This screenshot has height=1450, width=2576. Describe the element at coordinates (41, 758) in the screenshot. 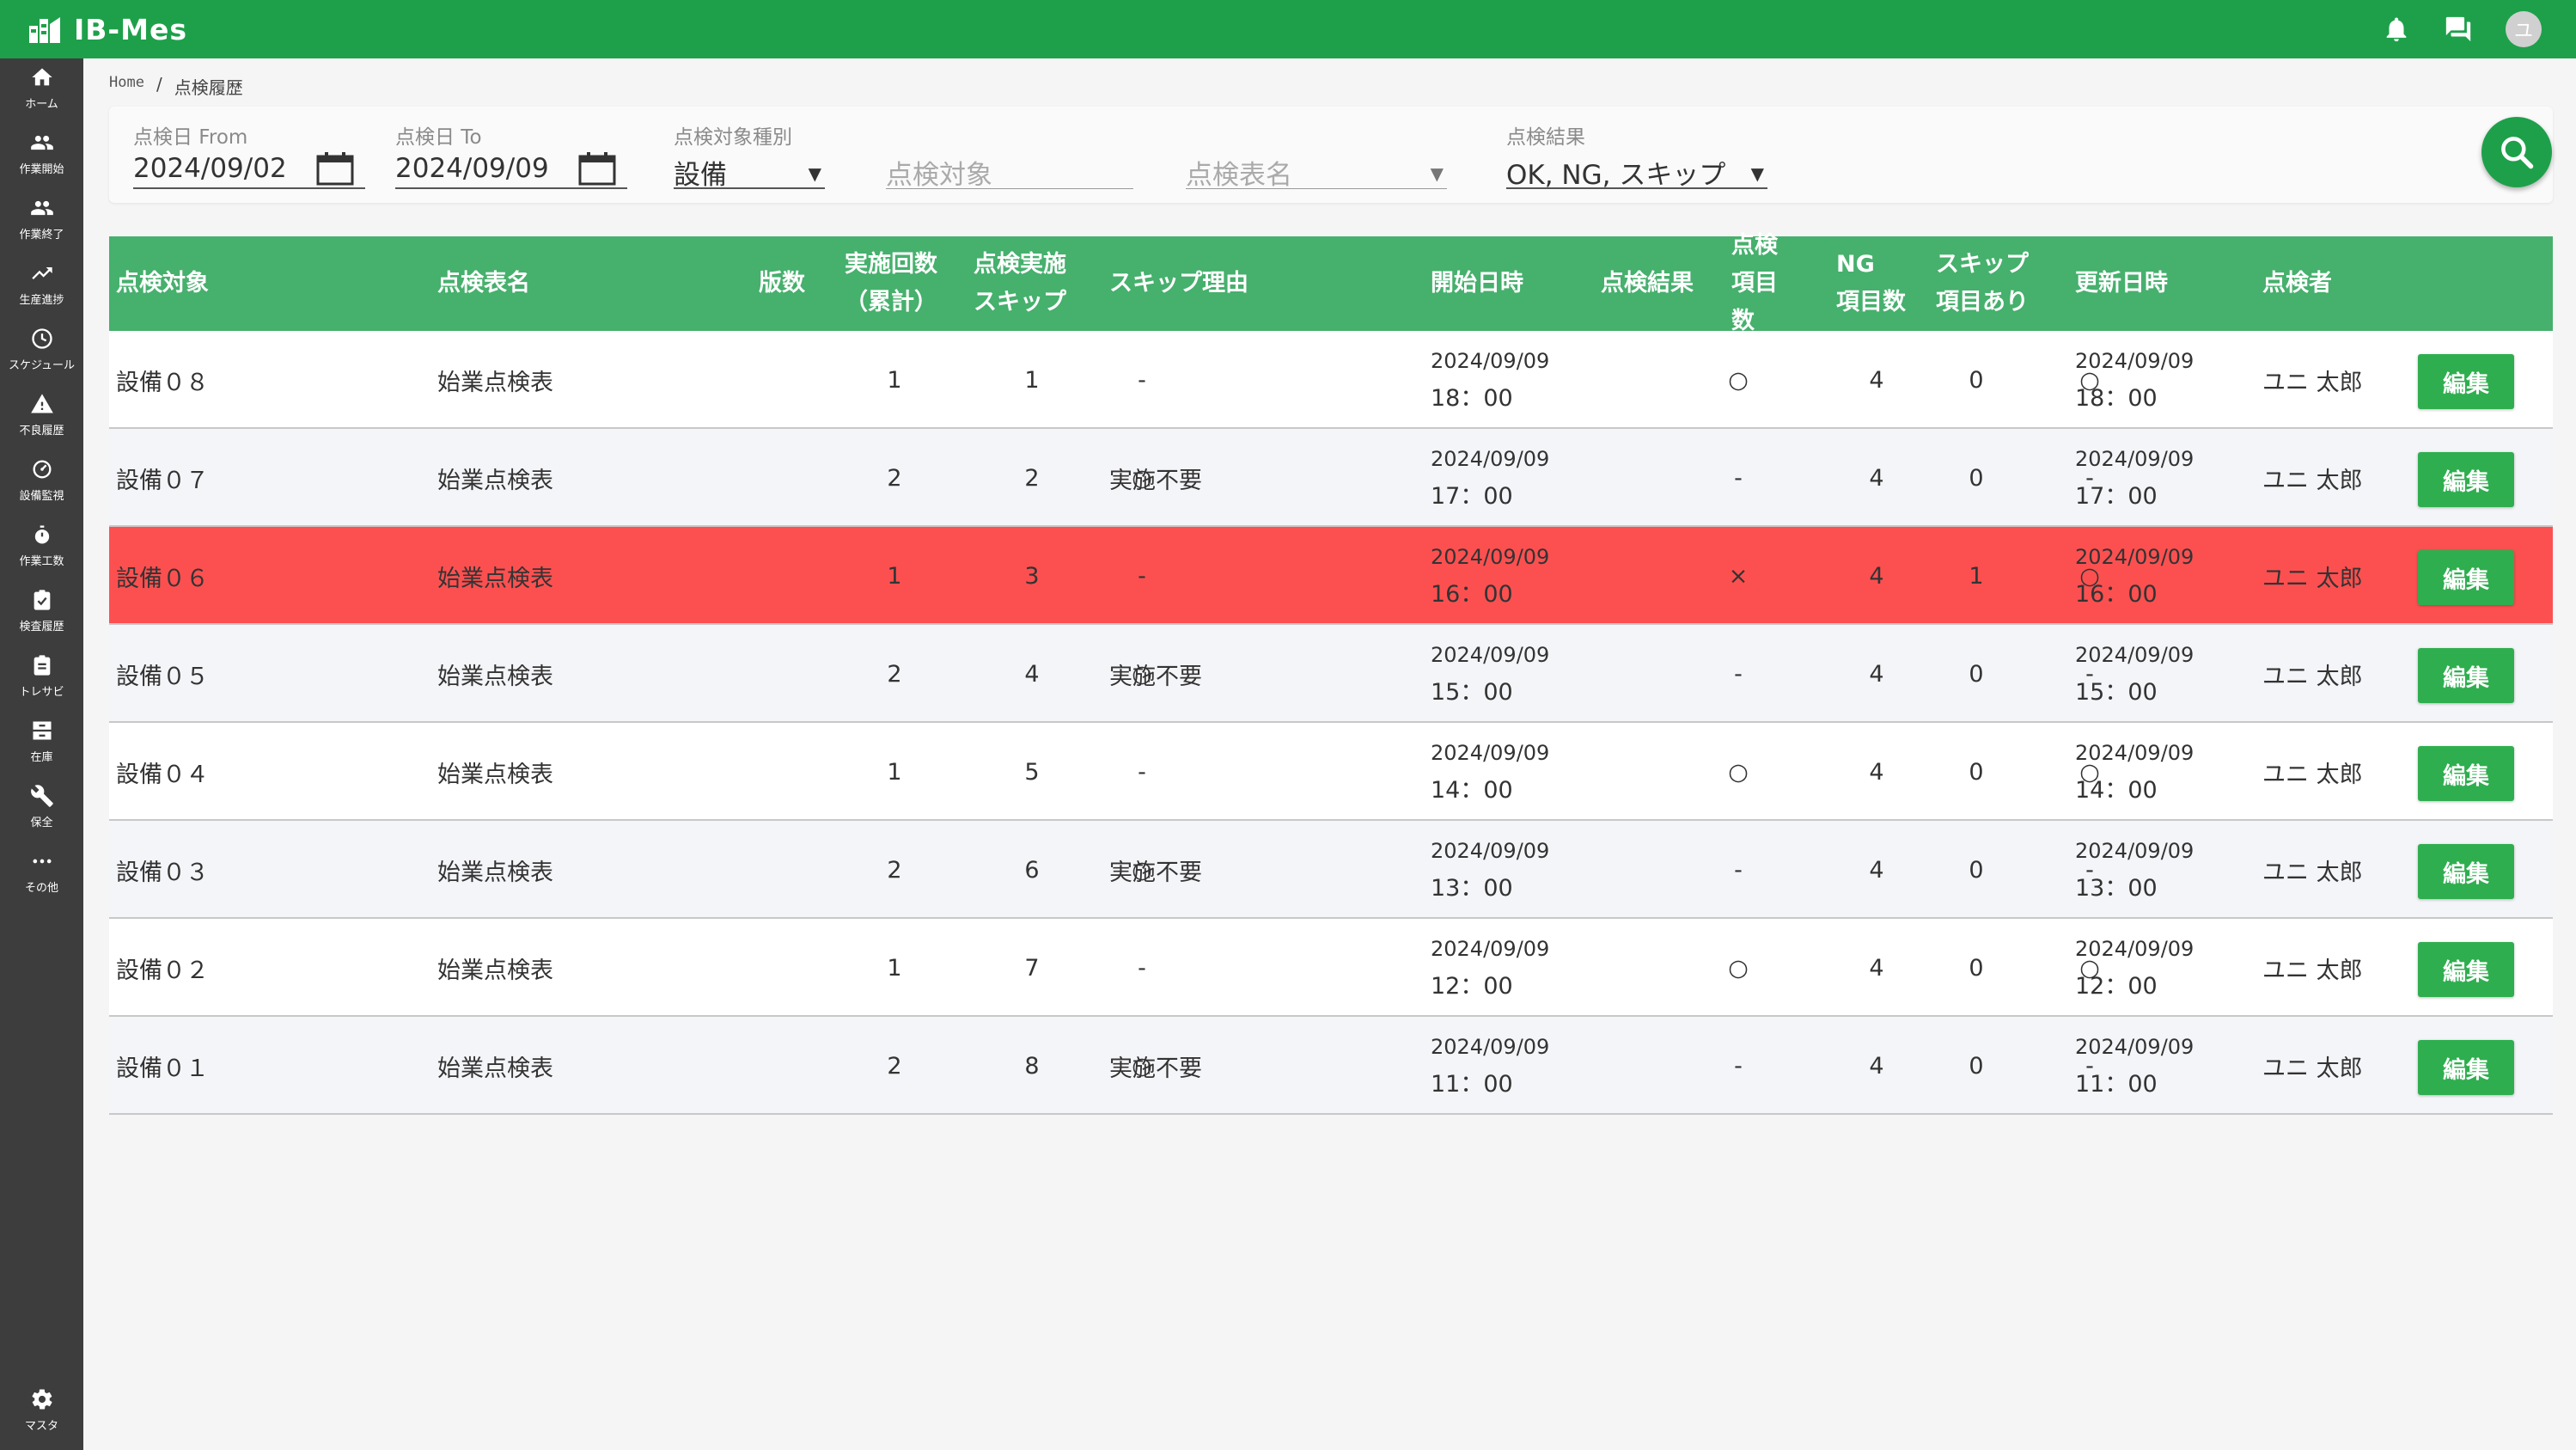

I see `sidebar-item-label: 在庫` at that location.